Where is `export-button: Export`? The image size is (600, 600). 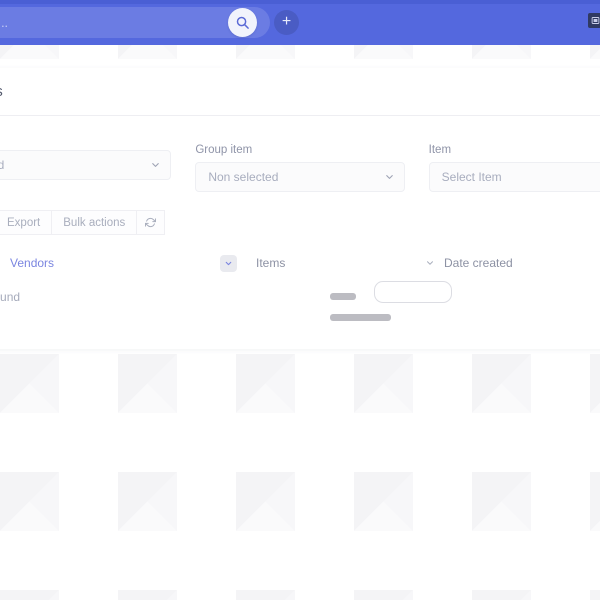 export-button: Export is located at coordinates (26, 222).